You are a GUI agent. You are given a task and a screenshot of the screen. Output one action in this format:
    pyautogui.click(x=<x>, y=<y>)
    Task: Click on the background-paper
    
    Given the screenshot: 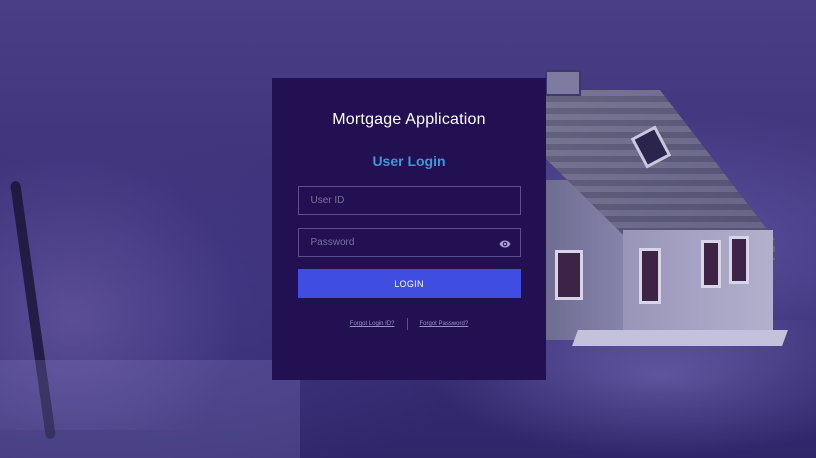 What is the action you would take?
    pyautogui.click(x=150, y=409)
    